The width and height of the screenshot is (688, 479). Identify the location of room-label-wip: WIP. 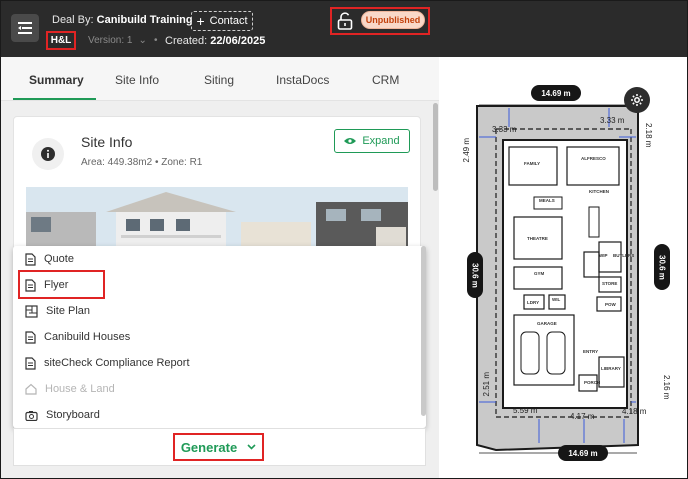
(603, 255).